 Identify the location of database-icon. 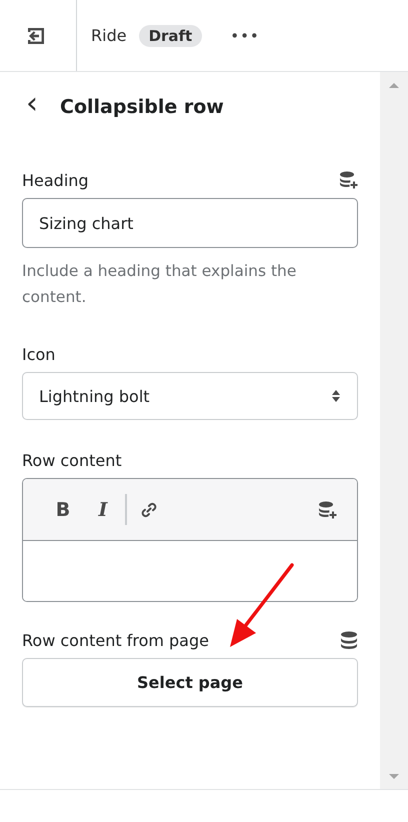
(349, 640).